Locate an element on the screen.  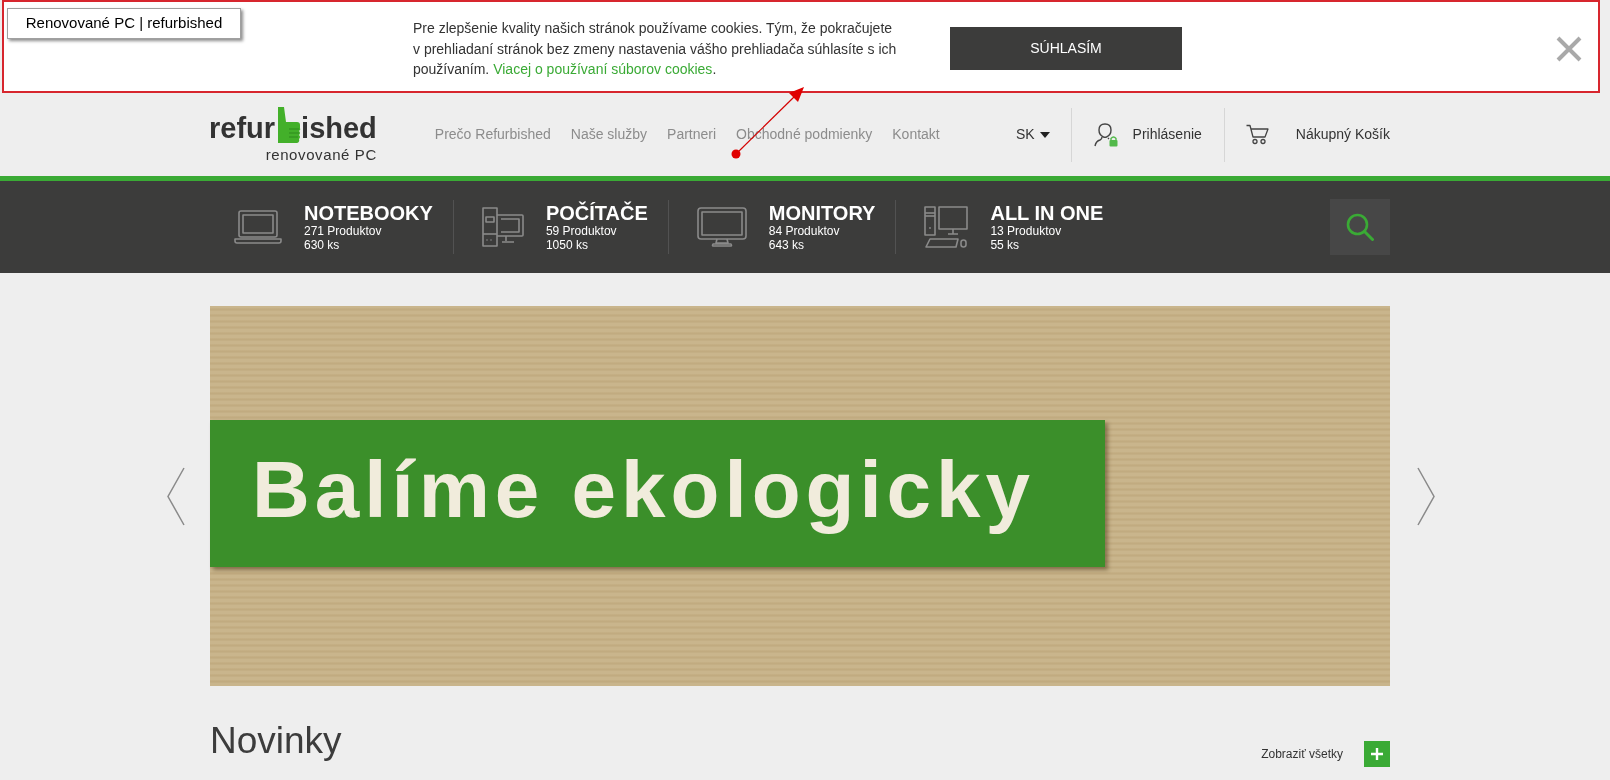
cart-link: Nákupný Košík is located at coordinates (1317, 134).